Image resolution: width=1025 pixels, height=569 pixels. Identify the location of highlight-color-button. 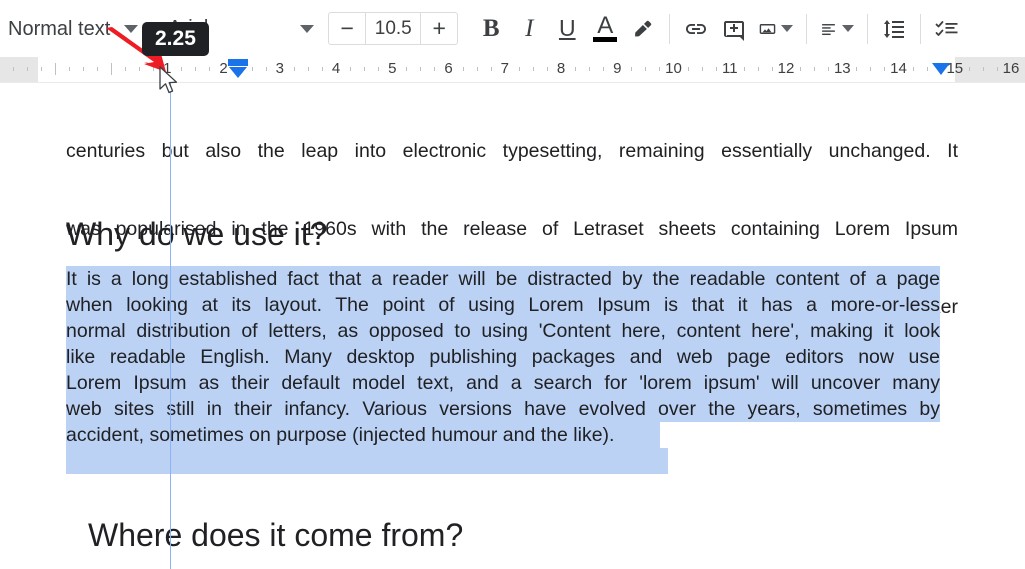
(643, 29).